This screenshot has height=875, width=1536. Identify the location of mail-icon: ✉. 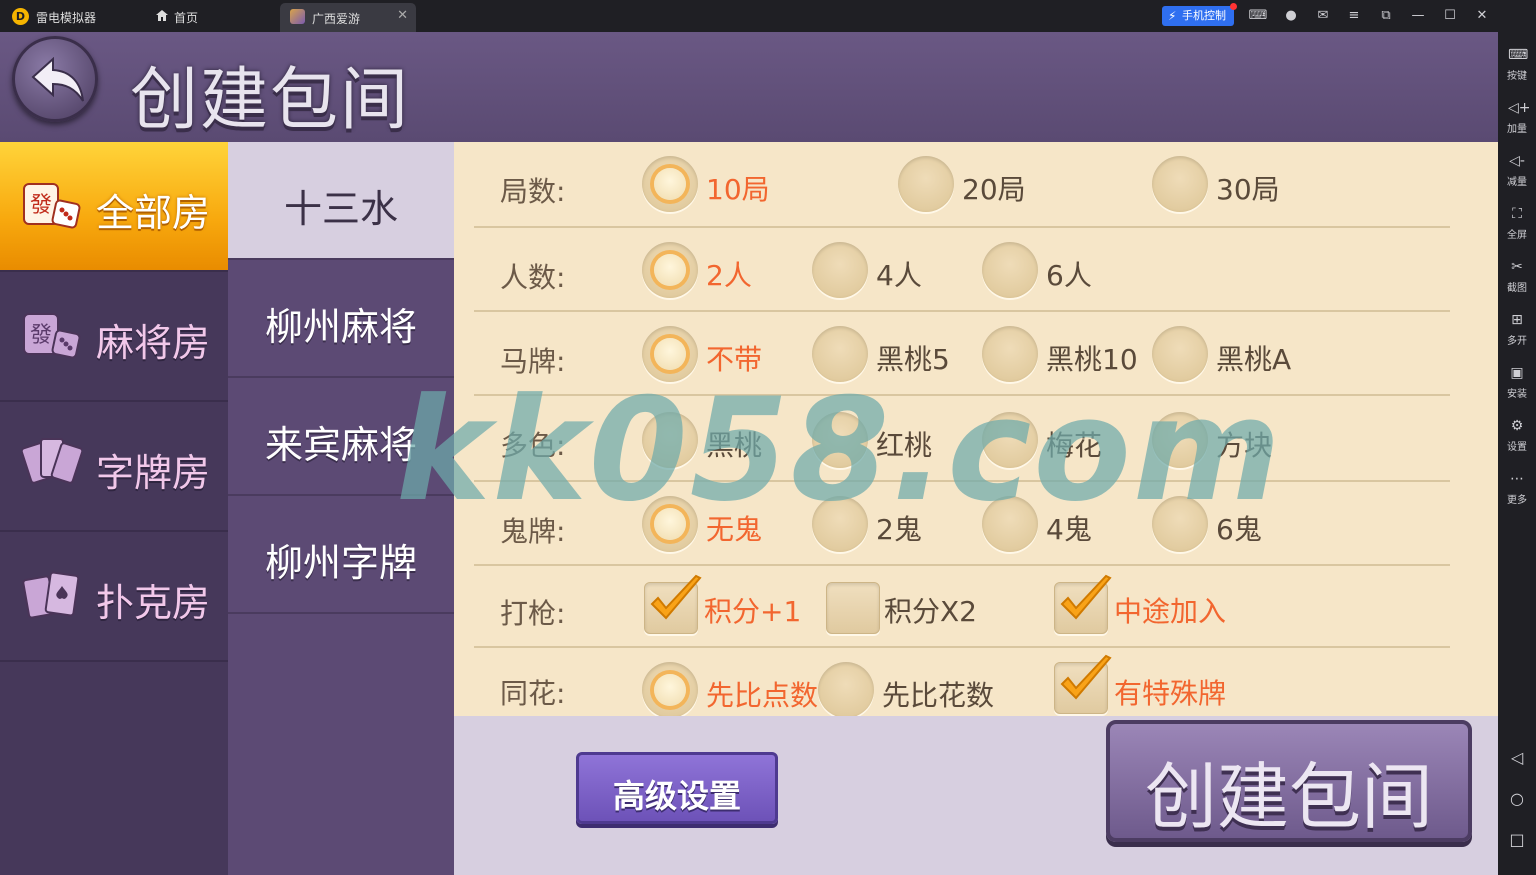
(1323, 16).